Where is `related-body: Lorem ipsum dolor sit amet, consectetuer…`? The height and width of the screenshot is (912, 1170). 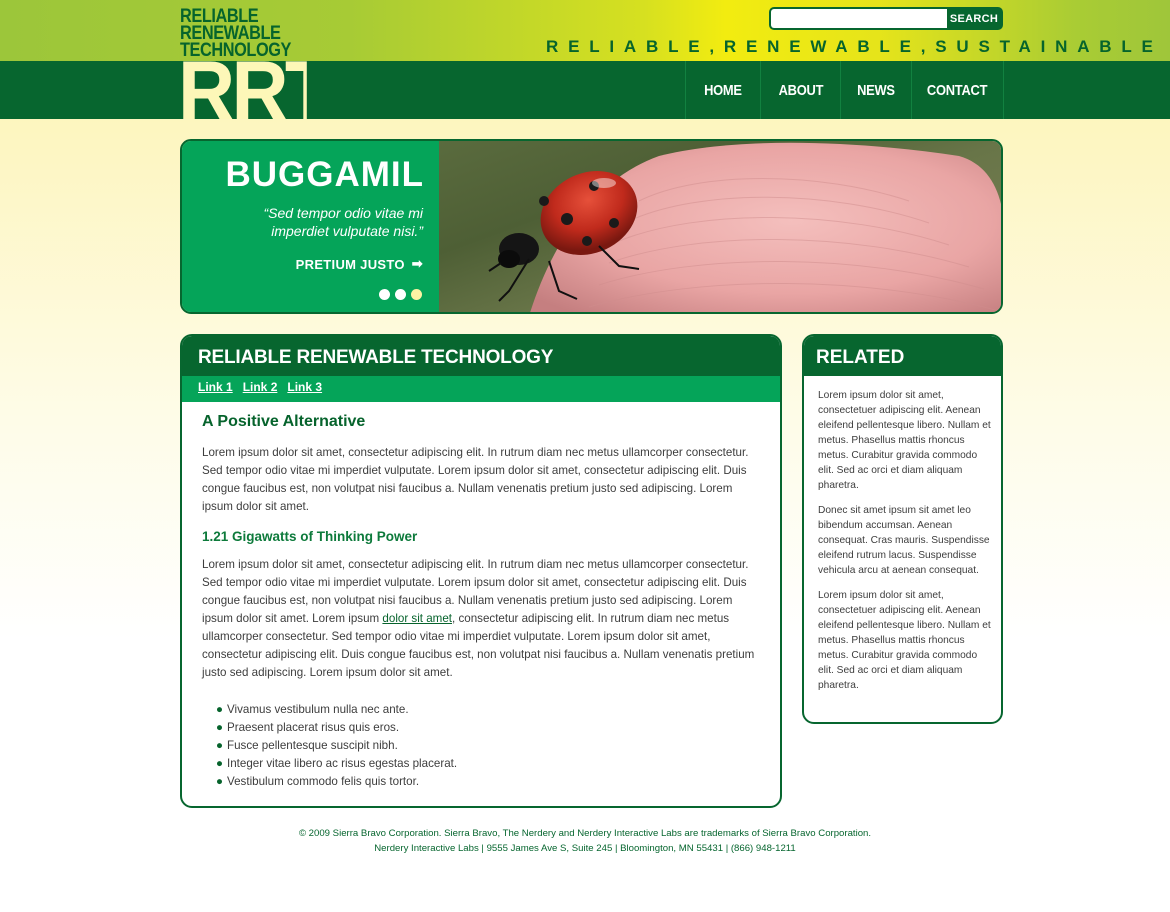
related-body: Lorem ipsum dolor sit amet, consectetuer… is located at coordinates (902, 534).